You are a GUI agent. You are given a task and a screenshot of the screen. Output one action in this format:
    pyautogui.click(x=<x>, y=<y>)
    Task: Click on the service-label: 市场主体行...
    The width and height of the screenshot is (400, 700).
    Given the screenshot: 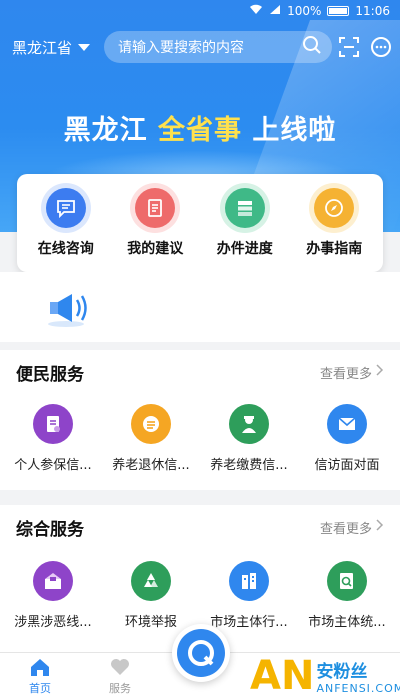 What is the action you would take?
    pyautogui.click(x=249, y=622)
    